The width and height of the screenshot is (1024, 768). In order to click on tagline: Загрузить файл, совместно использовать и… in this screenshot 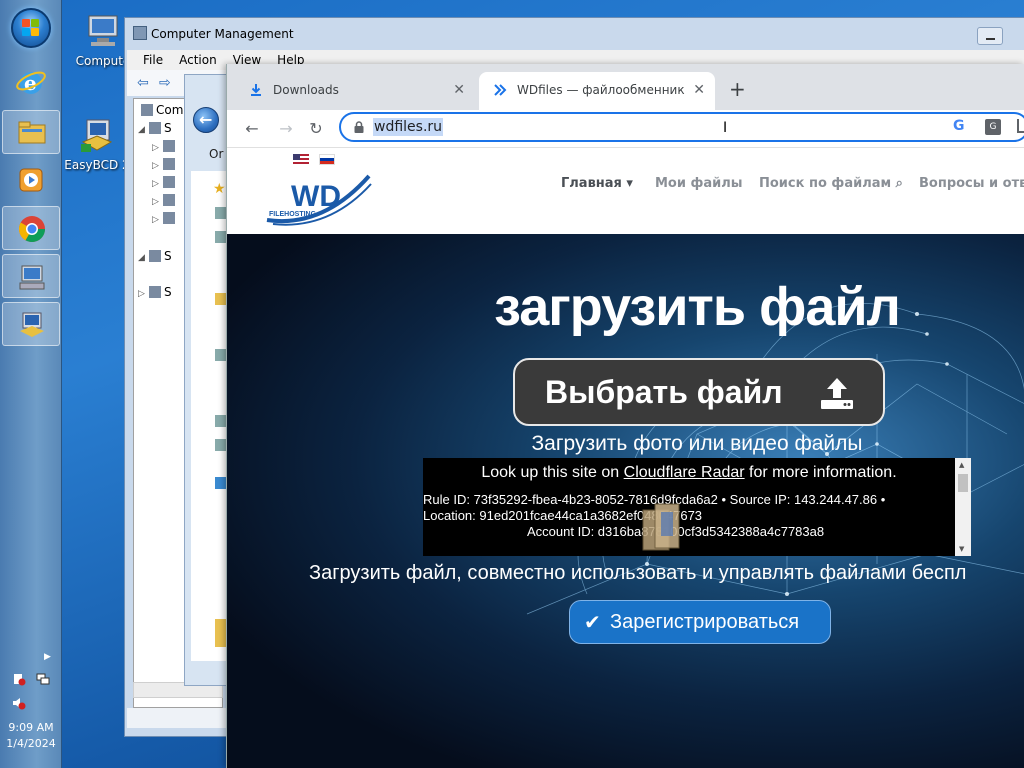, I will do `click(638, 573)`.